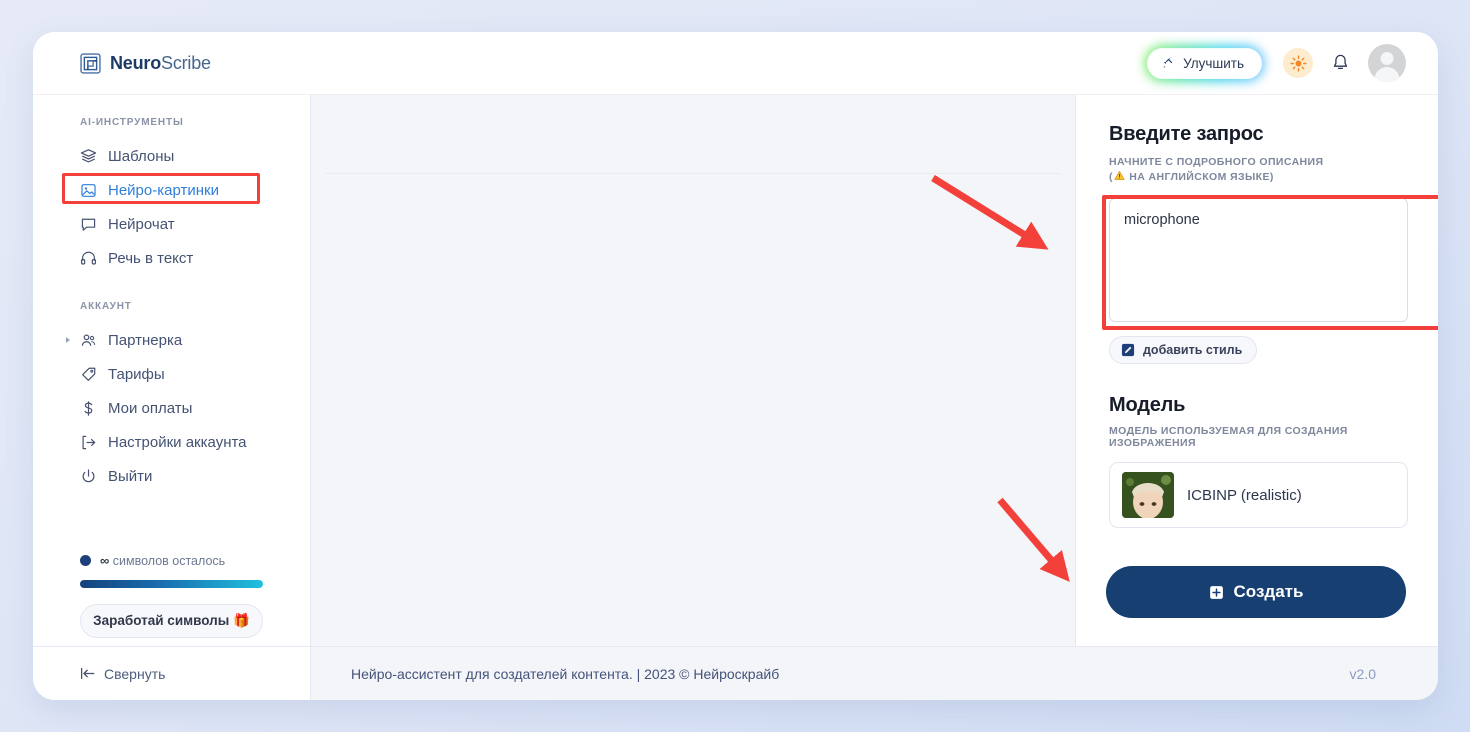  Describe the element at coordinates (90, 63) in the screenshot. I see `nested-square-logo-icon` at that location.